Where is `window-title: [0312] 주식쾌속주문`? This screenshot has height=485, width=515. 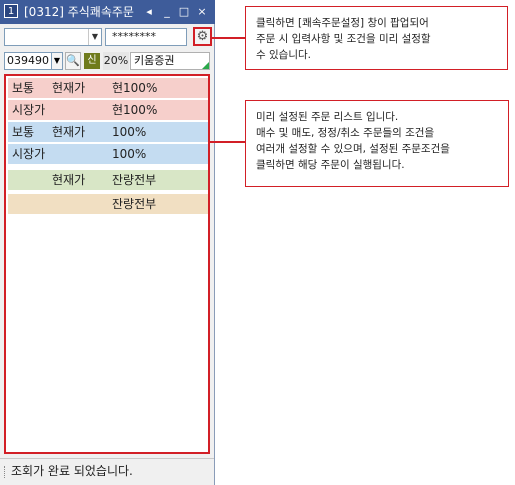 window-title: [0312] 주식쾌속주문 is located at coordinates (79, 12).